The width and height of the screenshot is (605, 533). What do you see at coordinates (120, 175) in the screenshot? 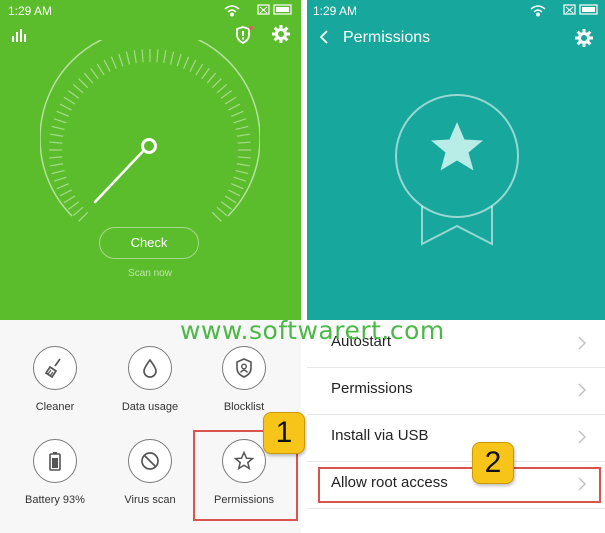
I see `gauge-needle` at bounding box center [120, 175].